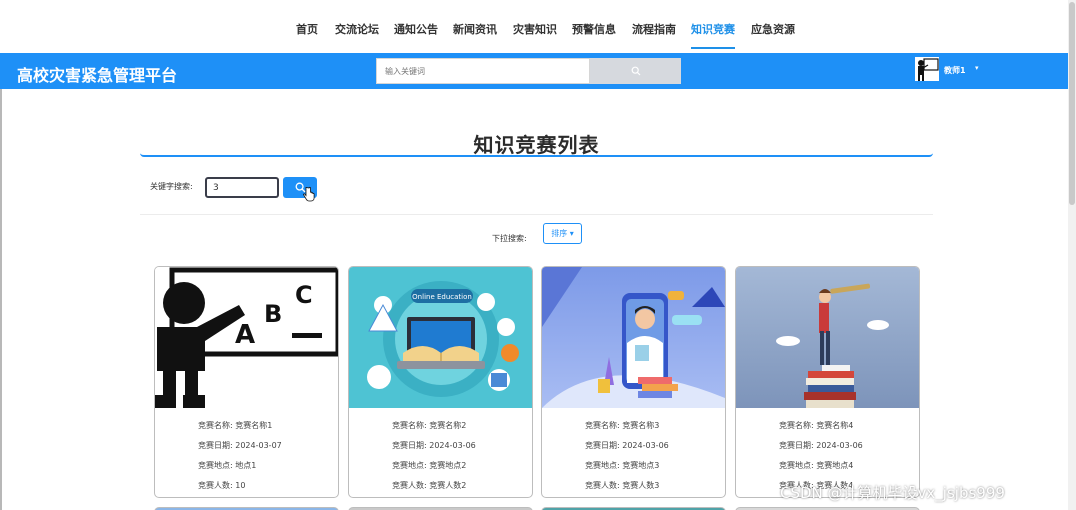  Describe the element at coordinates (594, 29) in the screenshot. I see `nav-warning-info: 预警信息` at that location.